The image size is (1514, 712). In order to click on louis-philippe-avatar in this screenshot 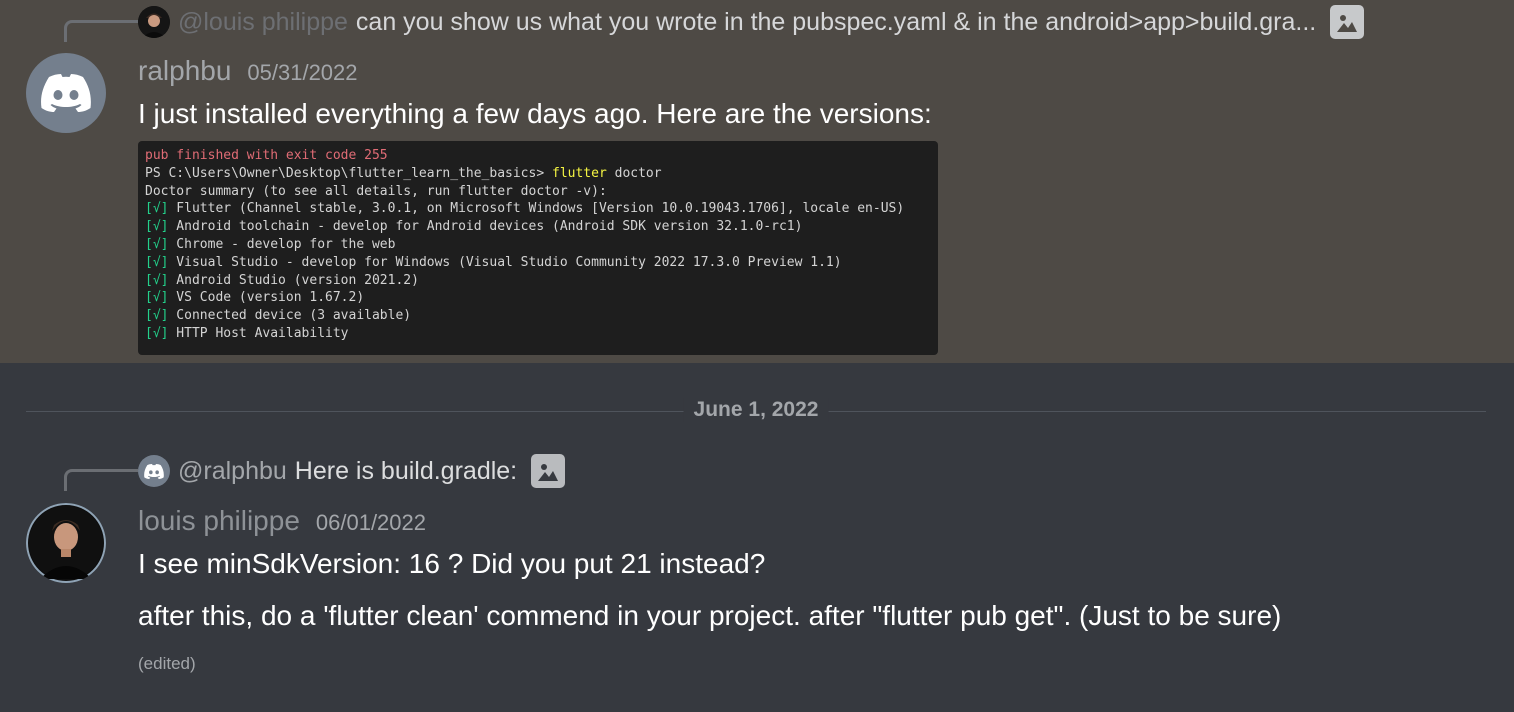, I will do `click(66, 543)`.